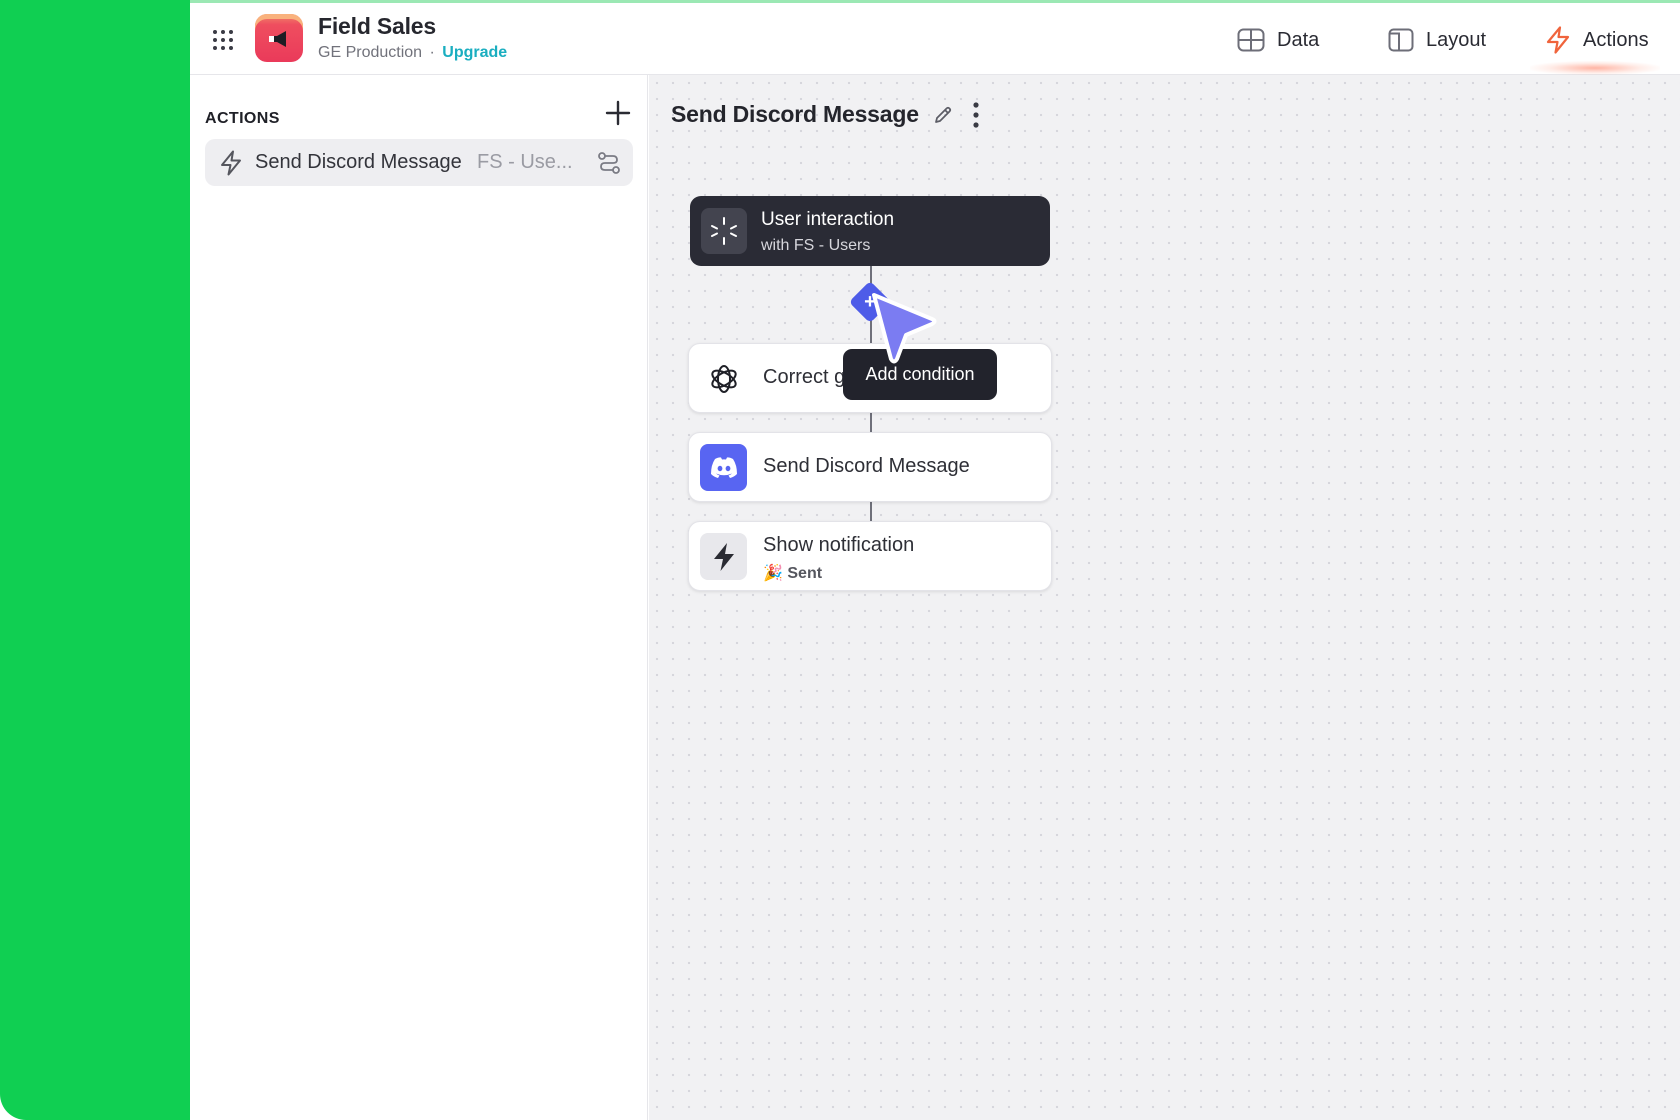  I want to click on table-icon, so click(1251, 40).